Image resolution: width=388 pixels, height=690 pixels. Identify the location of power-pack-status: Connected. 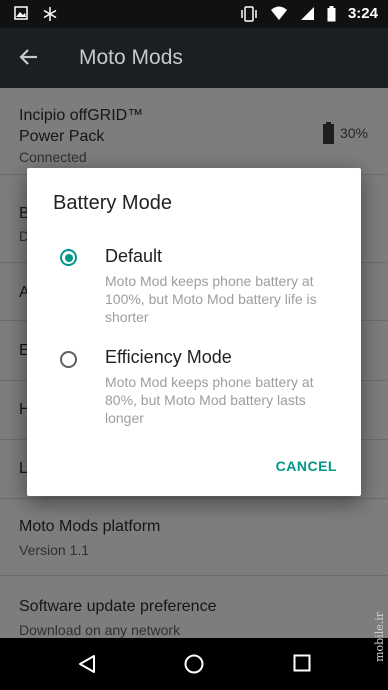
(53, 157).